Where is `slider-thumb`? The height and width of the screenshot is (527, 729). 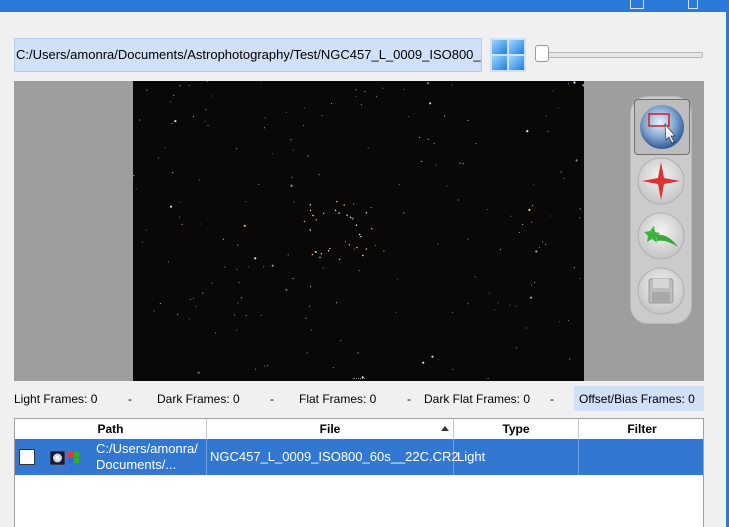 slider-thumb is located at coordinates (542, 53).